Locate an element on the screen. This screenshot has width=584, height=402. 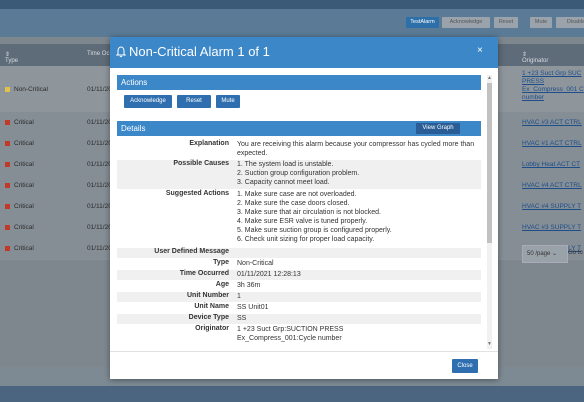
detail-label: Originator is located at coordinates (212, 328).